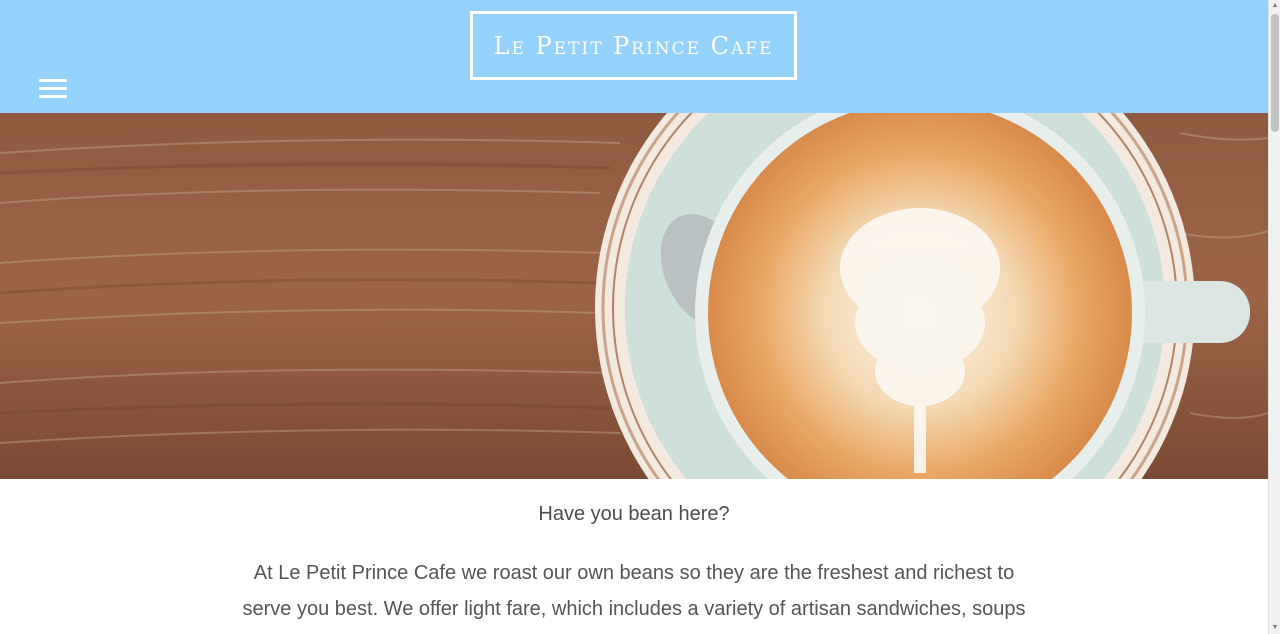 The width and height of the screenshot is (1280, 634). Describe the element at coordinates (1275, 73) in the screenshot. I see `scroll-thumb` at that location.